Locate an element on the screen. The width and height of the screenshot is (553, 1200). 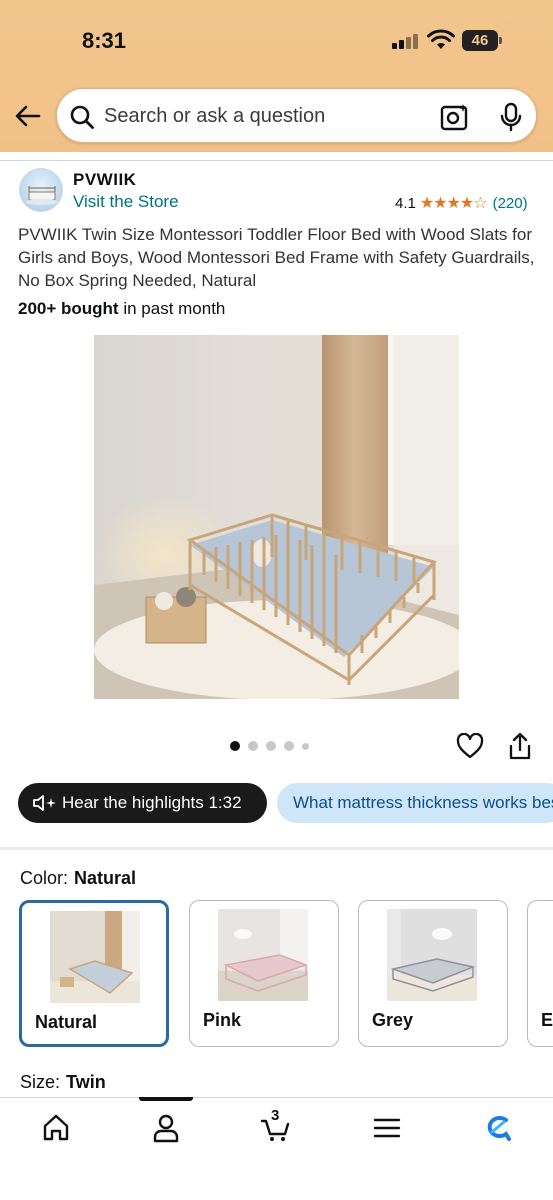
wifi-icon is located at coordinates (441, 39).